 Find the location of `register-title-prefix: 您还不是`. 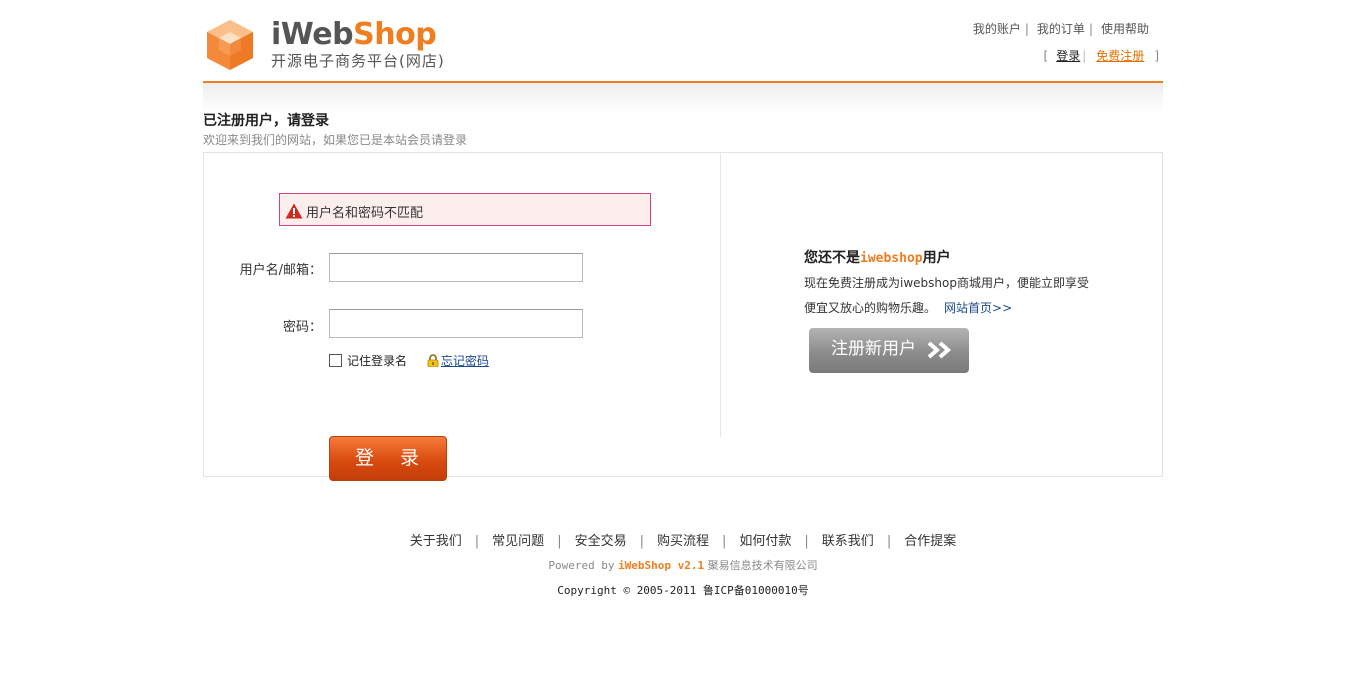

register-title-prefix: 您还不是 is located at coordinates (832, 258).